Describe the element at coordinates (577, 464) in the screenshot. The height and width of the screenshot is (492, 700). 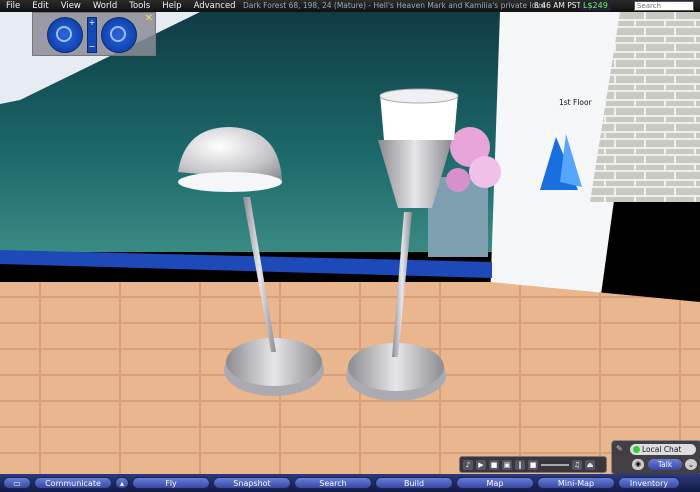
I see `volume-icon: ♫` at that location.